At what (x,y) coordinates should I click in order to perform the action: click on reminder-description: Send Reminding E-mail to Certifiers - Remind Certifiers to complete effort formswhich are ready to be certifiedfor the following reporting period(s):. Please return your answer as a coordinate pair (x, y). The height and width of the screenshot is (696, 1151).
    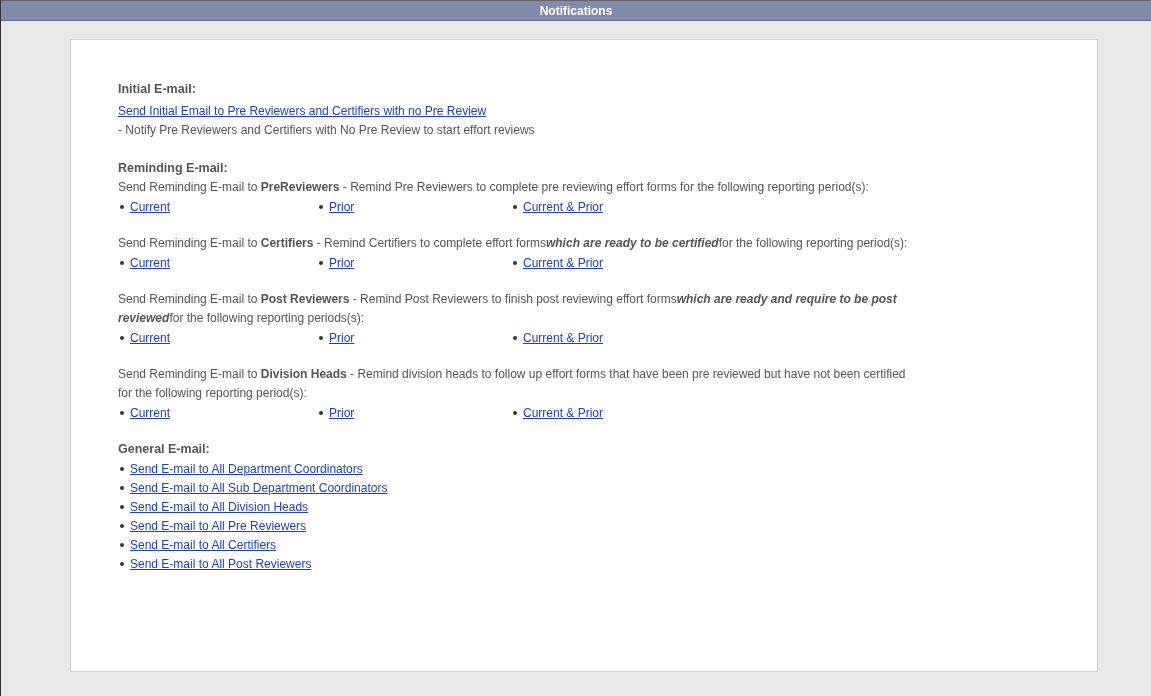
    Looking at the image, I should click on (513, 243).